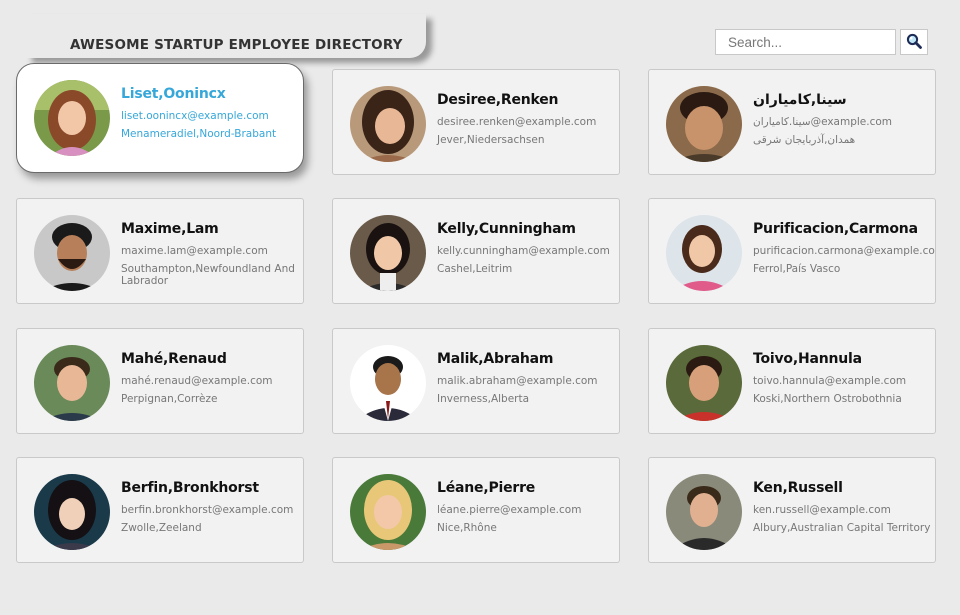 The width and height of the screenshot is (960, 615). Describe the element at coordinates (194, 251) in the screenshot. I see `employee-email: maxime.lam@example.com` at that location.